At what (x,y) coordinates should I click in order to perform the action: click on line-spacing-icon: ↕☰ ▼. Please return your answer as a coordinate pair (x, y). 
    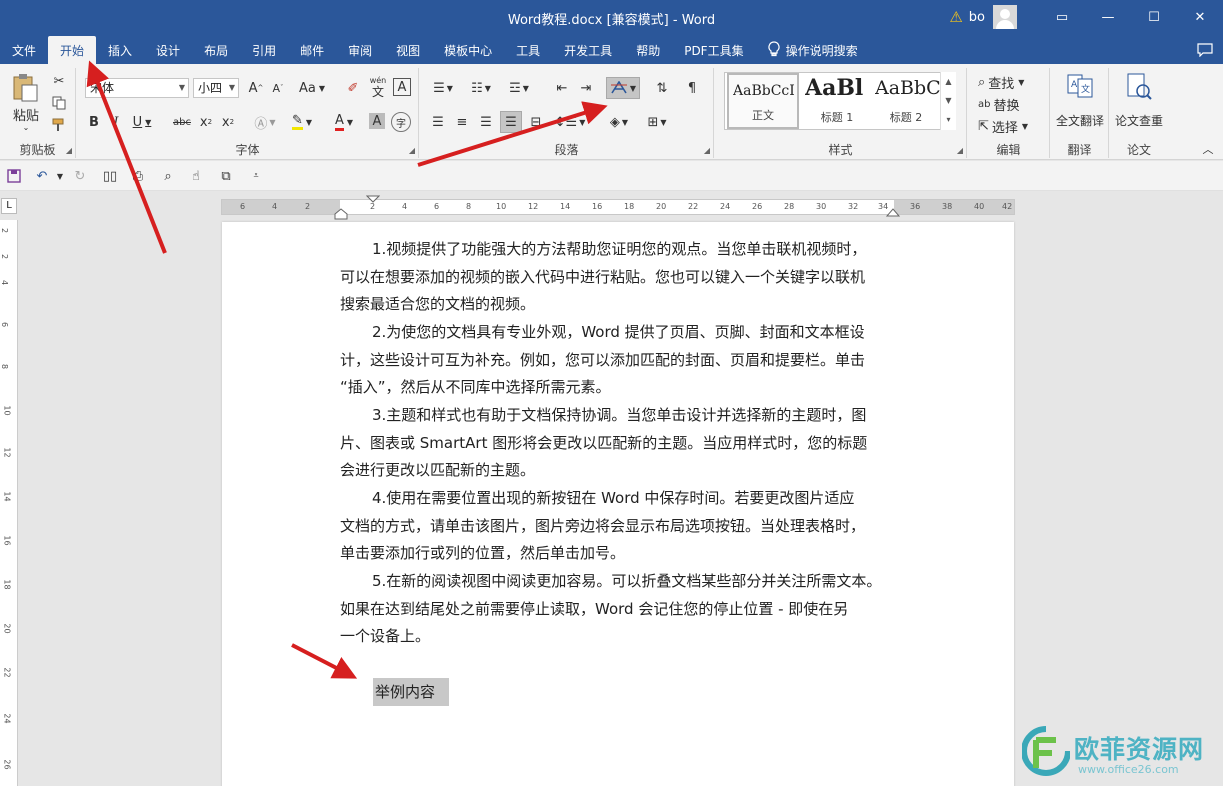
    Looking at the image, I should click on (570, 122).